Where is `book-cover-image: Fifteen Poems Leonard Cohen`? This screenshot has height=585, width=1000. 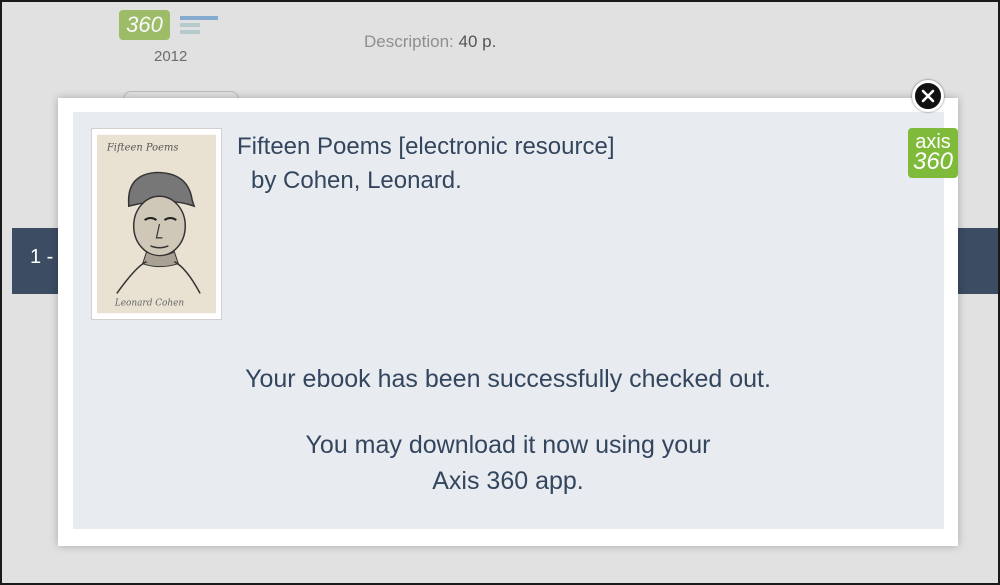 book-cover-image: Fifteen Poems Leonard Cohen is located at coordinates (156, 224).